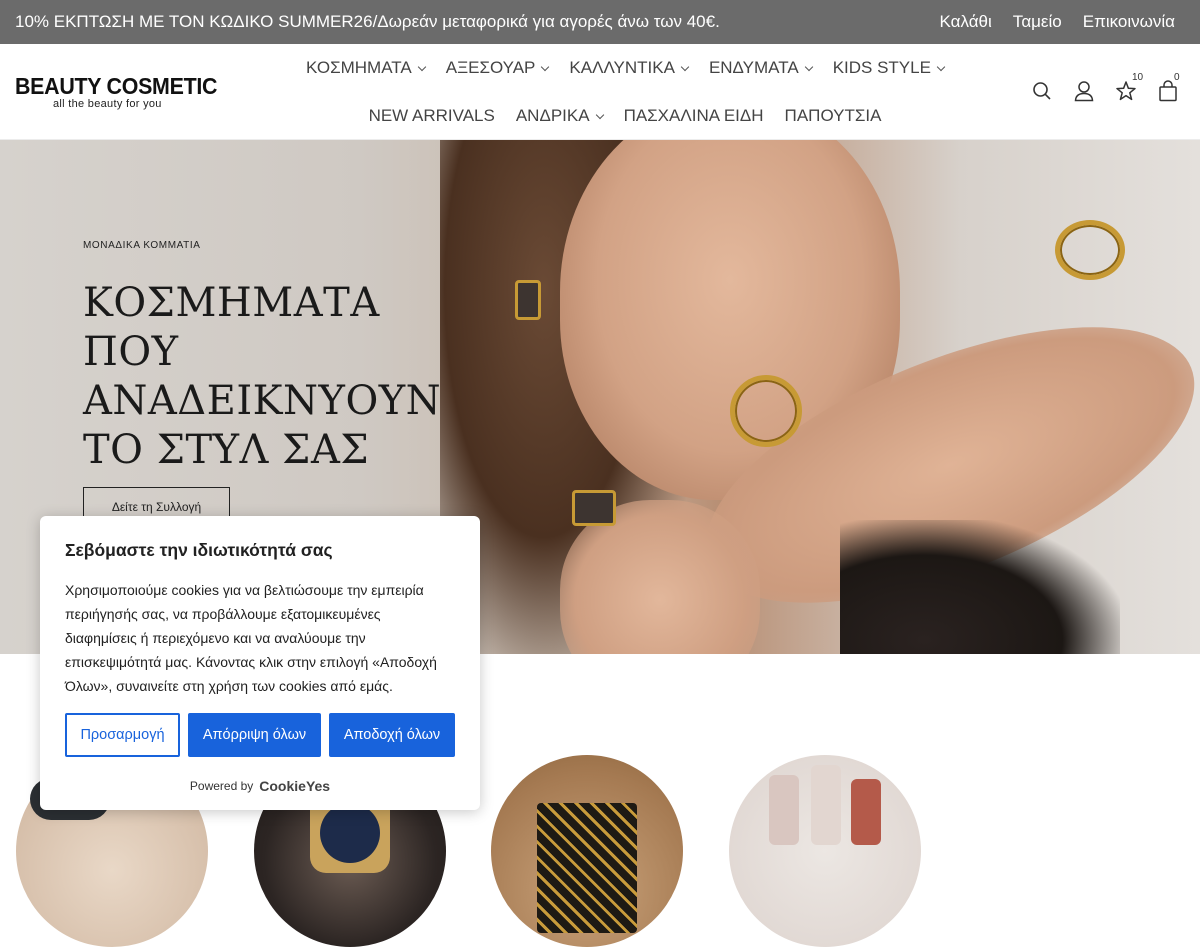 The image size is (1200, 947). Describe the element at coordinates (1126, 91) in the screenshot. I see `star-icon` at that location.